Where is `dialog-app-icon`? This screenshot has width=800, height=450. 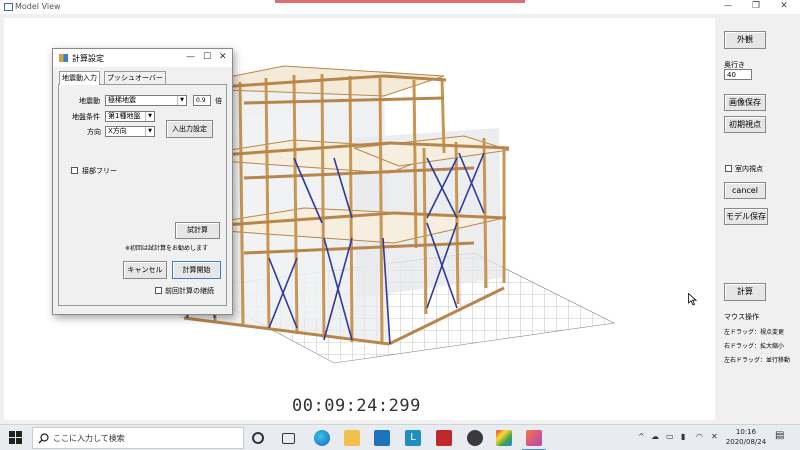
dialog-app-icon is located at coordinates (63, 58).